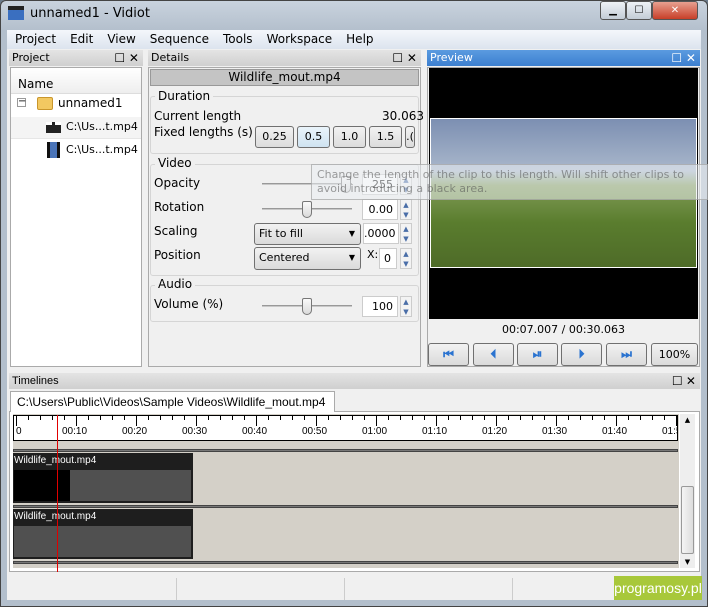 Image resolution: width=708 pixels, height=607 pixels. Describe the element at coordinates (313, 137) in the screenshot. I see `fixed-length-button: 0.5` at that location.